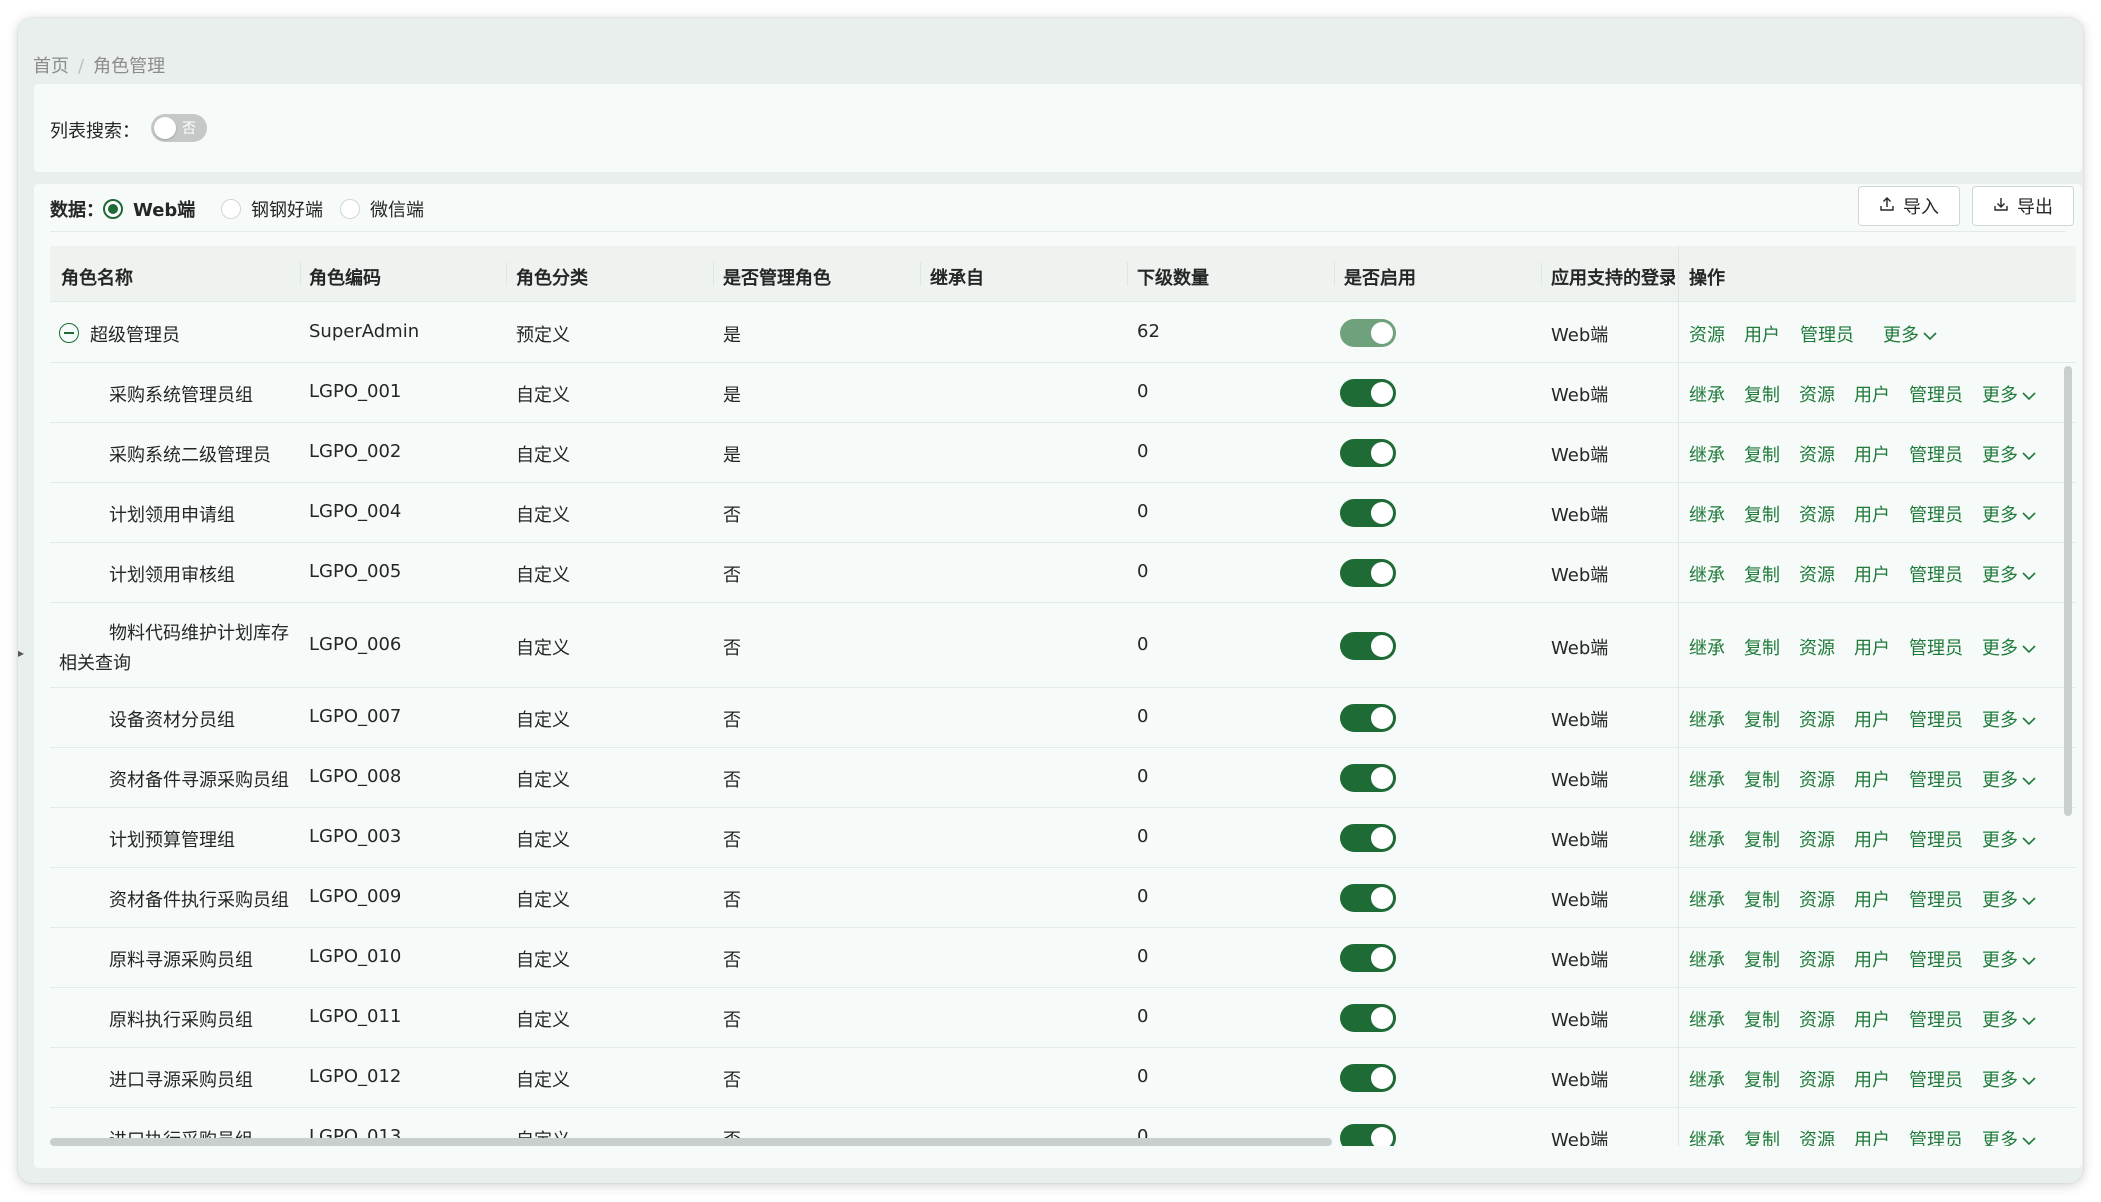 This screenshot has width=2101, height=1202. Describe the element at coordinates (1063, 898) in the screenshot. I see `table-row: 资材备件执行采购员组 LGPO_009 自定义 否 0 Web端 继承 复制 资源 用户 管理员 更多` at that location.